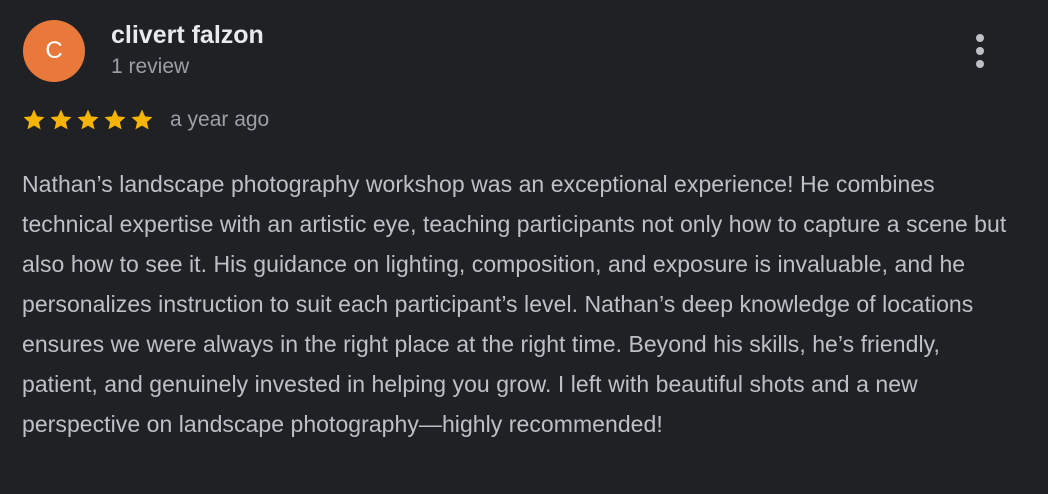 Image resolution: width=1048 pixels, height=494 pixels. Describe the element at coordinates (980, 38) in the screenshot. I see `more-vert-icon` at that location.